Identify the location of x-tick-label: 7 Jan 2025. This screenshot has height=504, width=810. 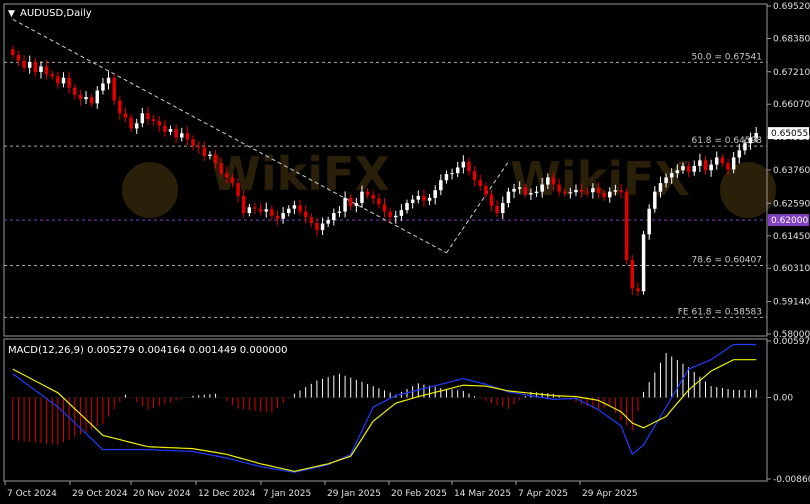
(287, 494).